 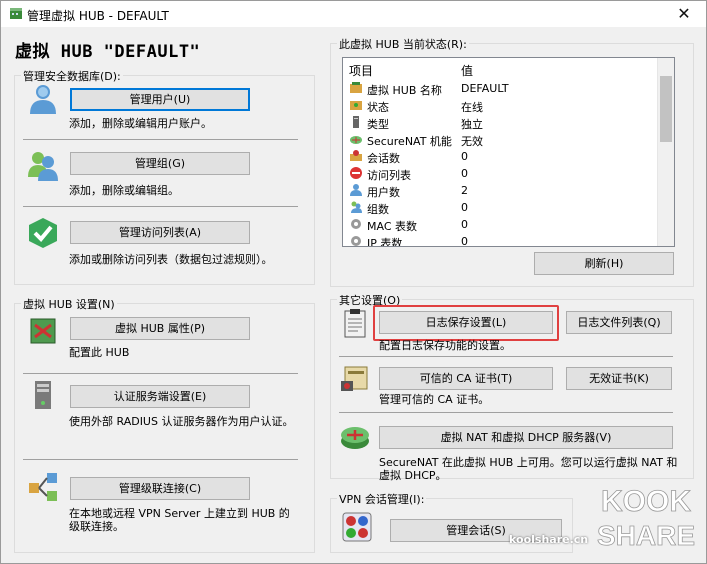 I want to click on status-row-key: 类型, so click(x=378, y=124).